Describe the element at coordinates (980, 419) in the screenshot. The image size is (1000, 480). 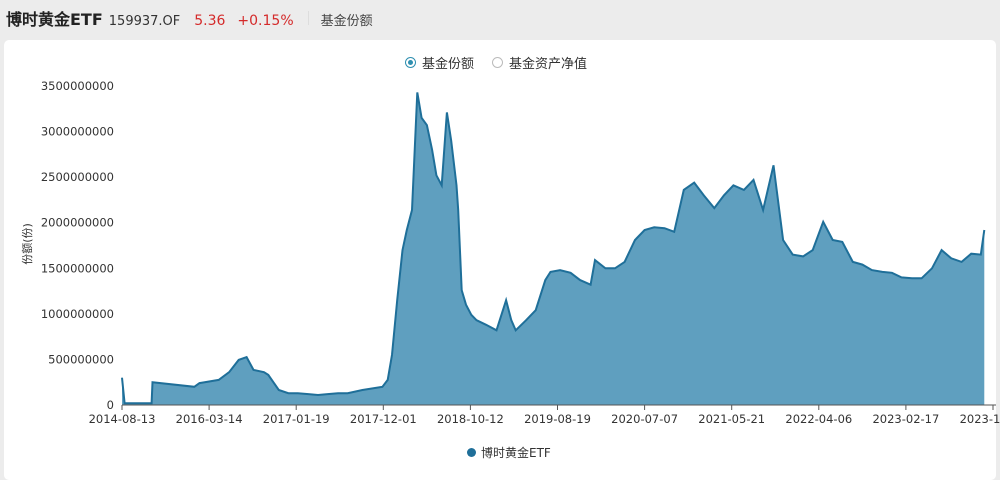
I see `x-tick-label: 2023-12-27` at that location.